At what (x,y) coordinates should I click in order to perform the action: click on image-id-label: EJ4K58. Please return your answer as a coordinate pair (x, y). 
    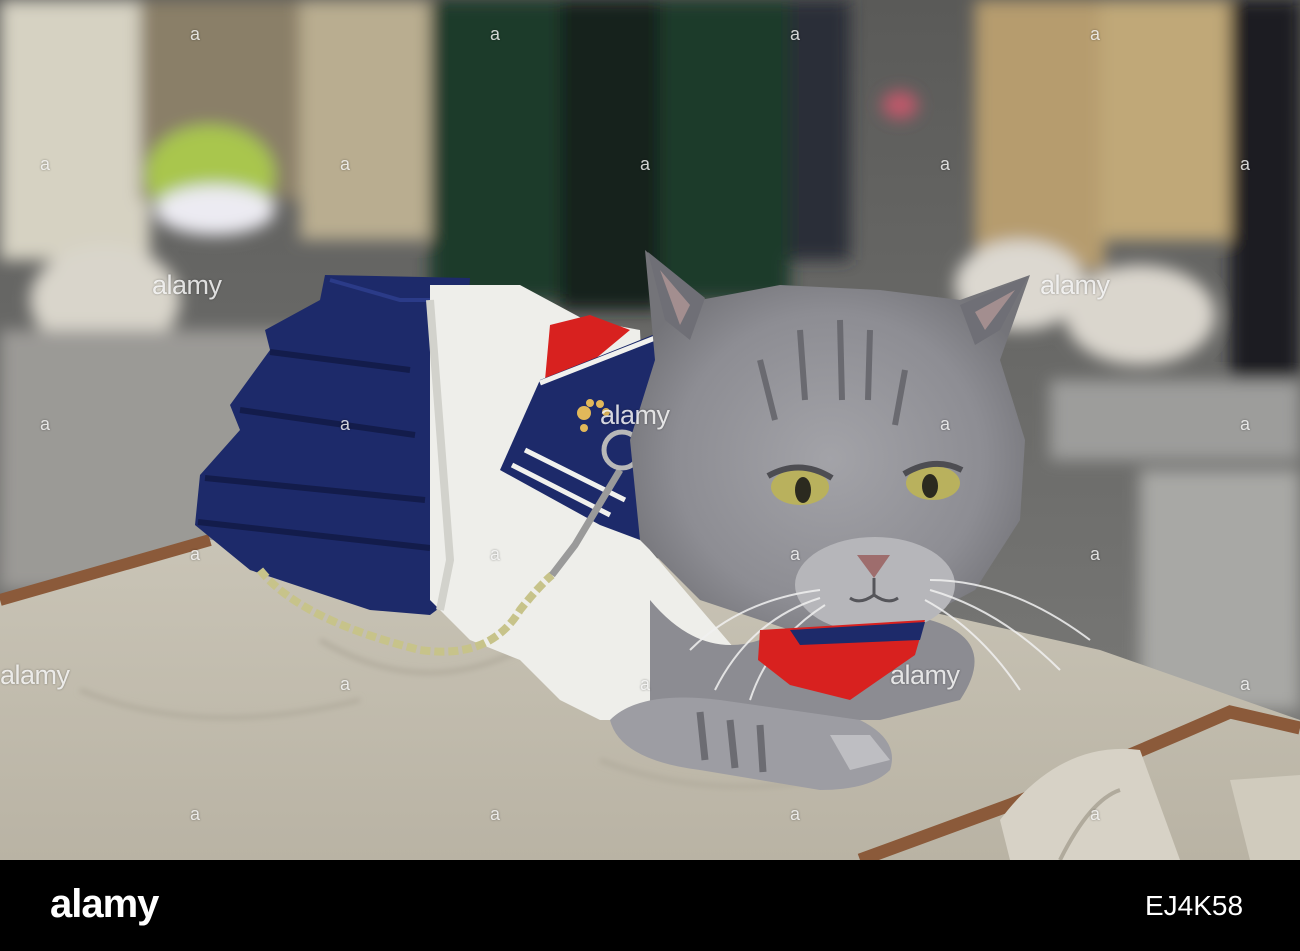
    Looking at the image, I should click on (1194, 905).